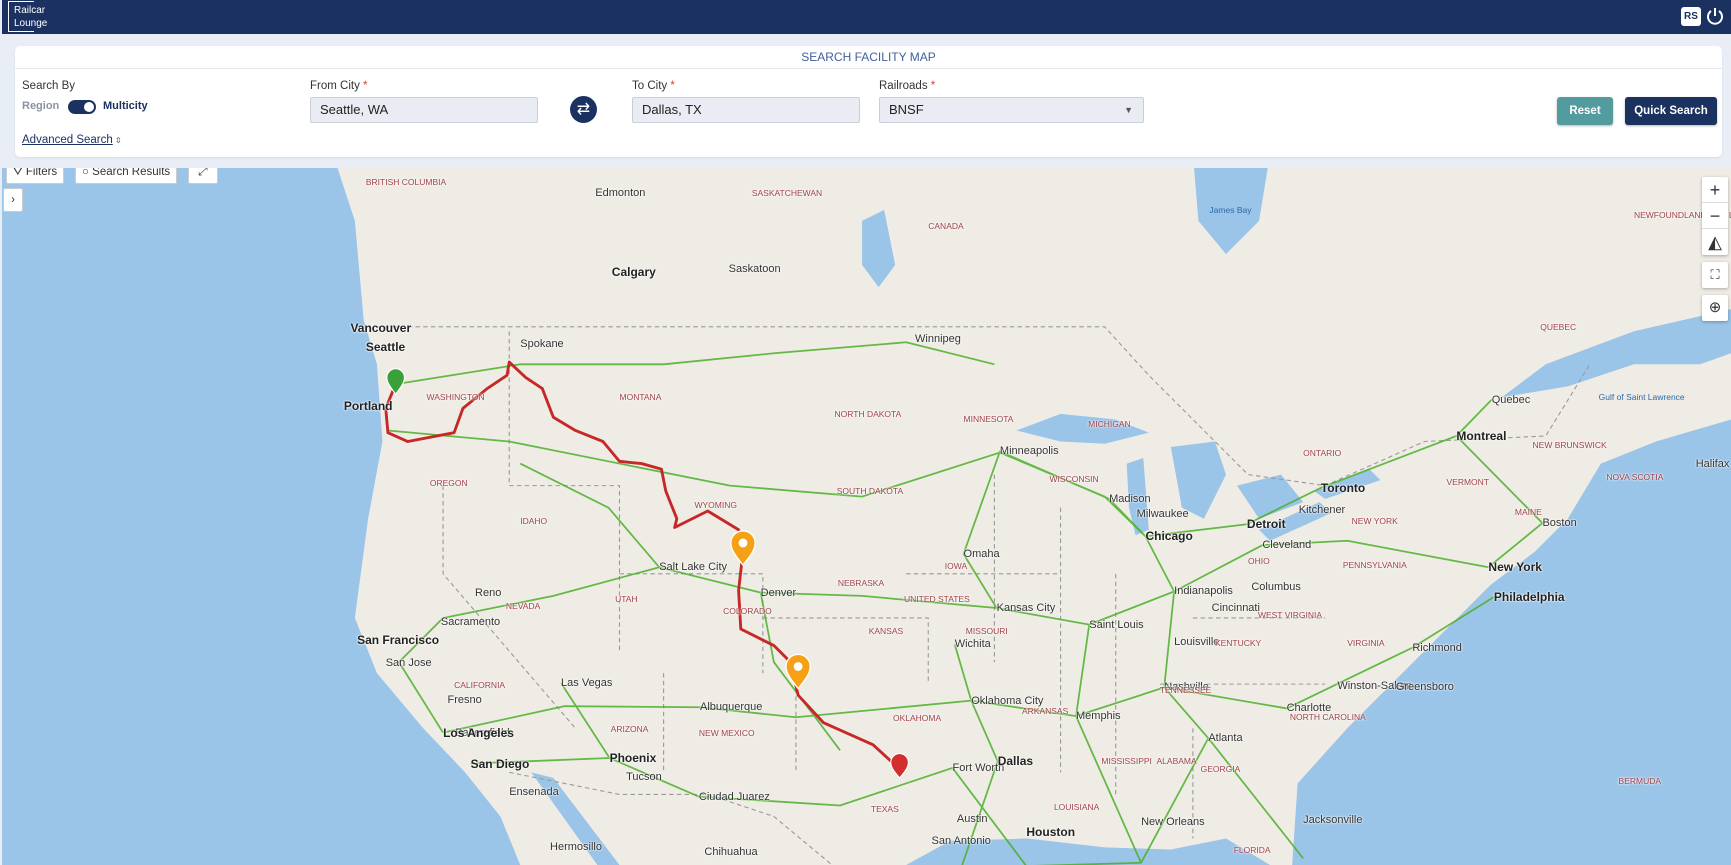 The image size is (1731, 865). What do you see at coordinates (67, 140) in the screenshot?
I see `advanced-search-link: Advanced Search` at bounding box center [67, 140].